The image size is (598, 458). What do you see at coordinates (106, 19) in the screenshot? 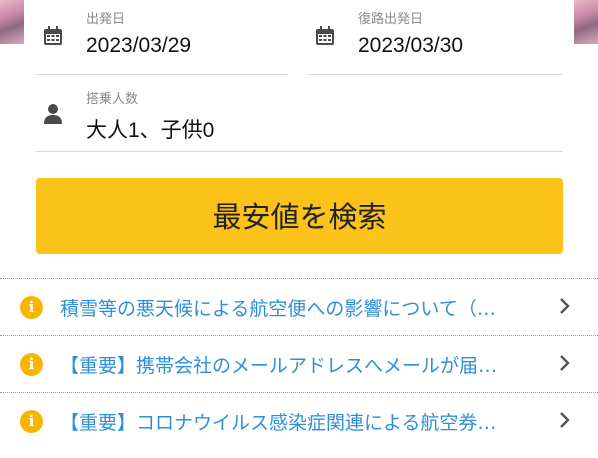
I see `departure-date-label: 出発日` at bounding box center [106, 19].